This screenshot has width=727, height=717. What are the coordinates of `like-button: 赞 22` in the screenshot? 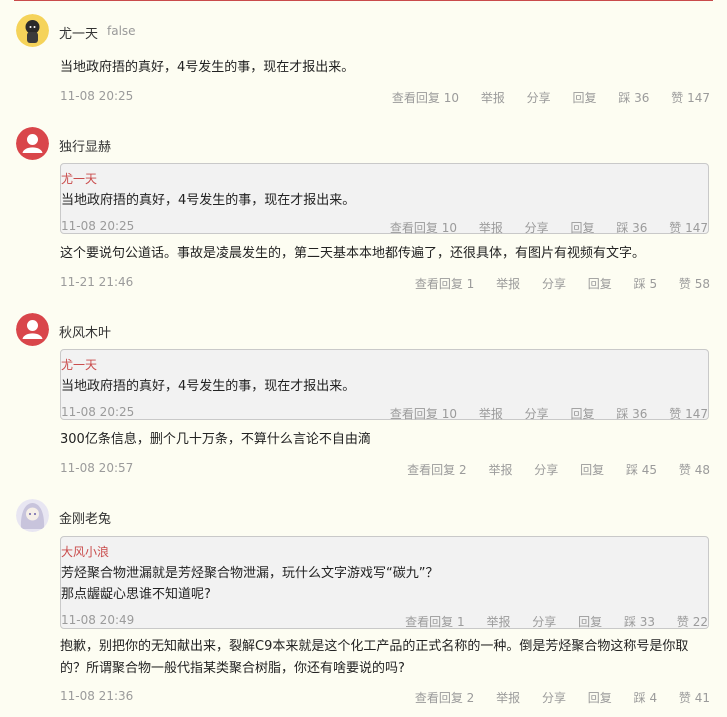 It's located at (692, 622).